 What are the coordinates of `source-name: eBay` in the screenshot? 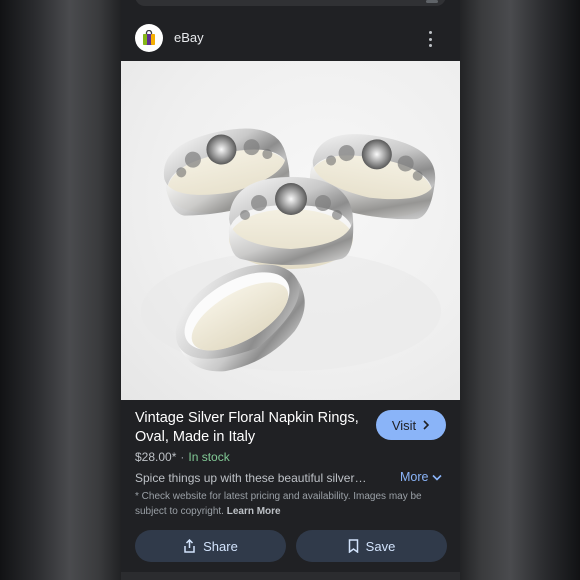 It's located at (189, 37).